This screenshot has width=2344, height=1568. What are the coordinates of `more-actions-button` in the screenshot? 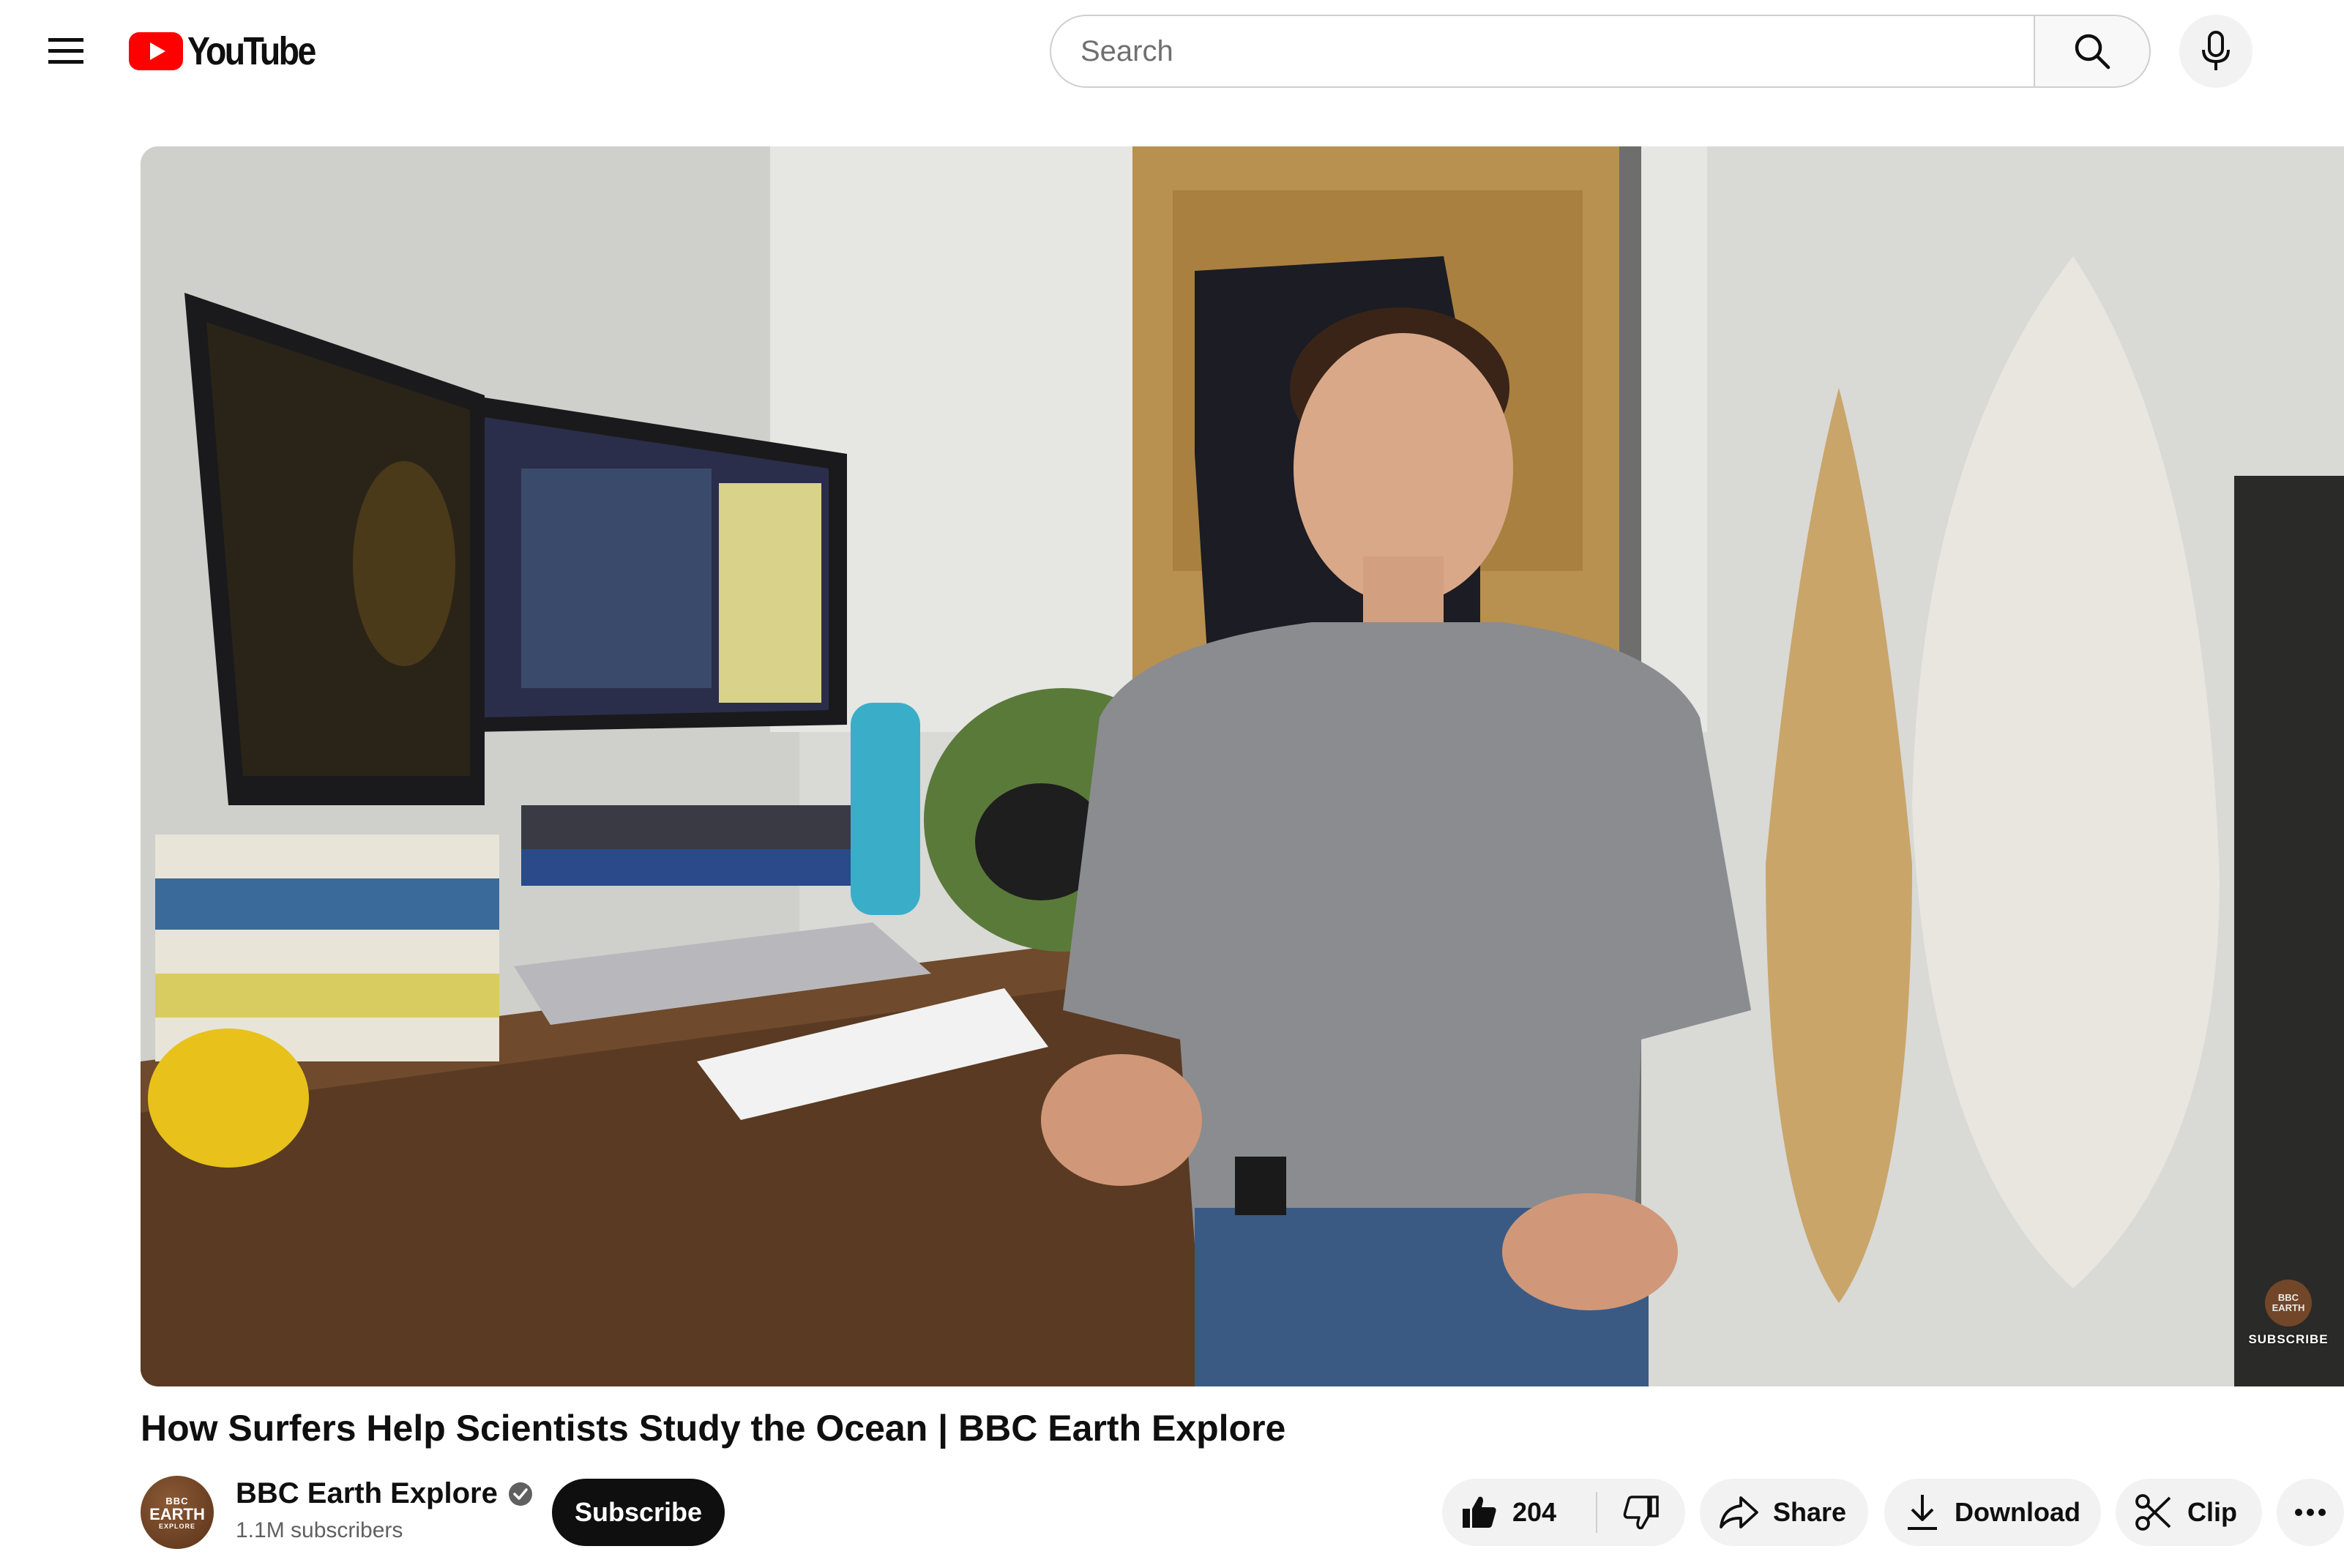 It's located at (2310, 1512).